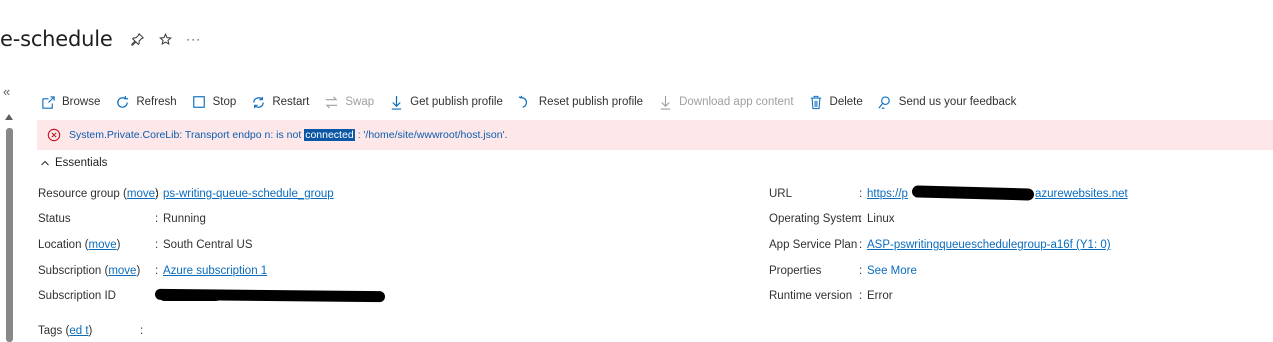 The height and width of the screenshot is (342, 1273). What do you see at coordinates (138, 39) in the screenshot?
I see `pin-icon` at bounding box center [138, 39].